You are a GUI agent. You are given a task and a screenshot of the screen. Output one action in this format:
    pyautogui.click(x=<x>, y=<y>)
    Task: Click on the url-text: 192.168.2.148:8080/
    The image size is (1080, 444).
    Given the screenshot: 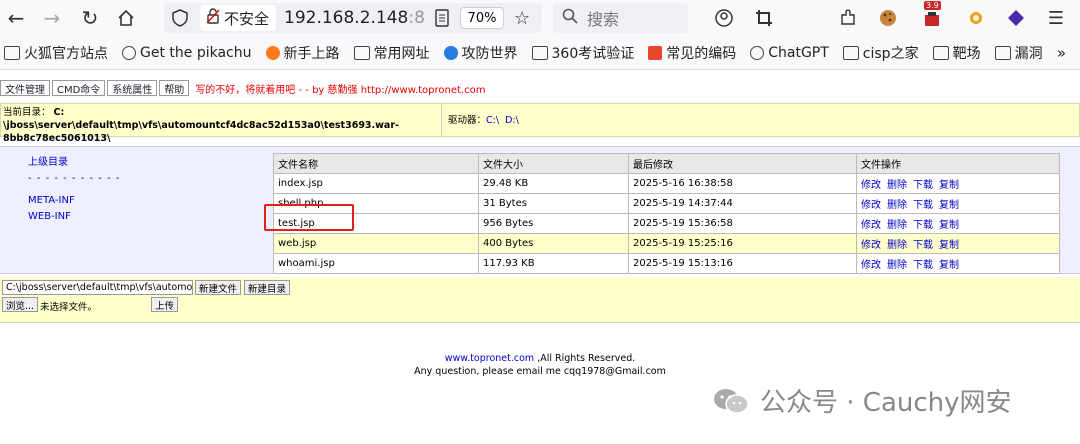 What is the action you would take?
    pyautogui.click(x=354, y=18)
    